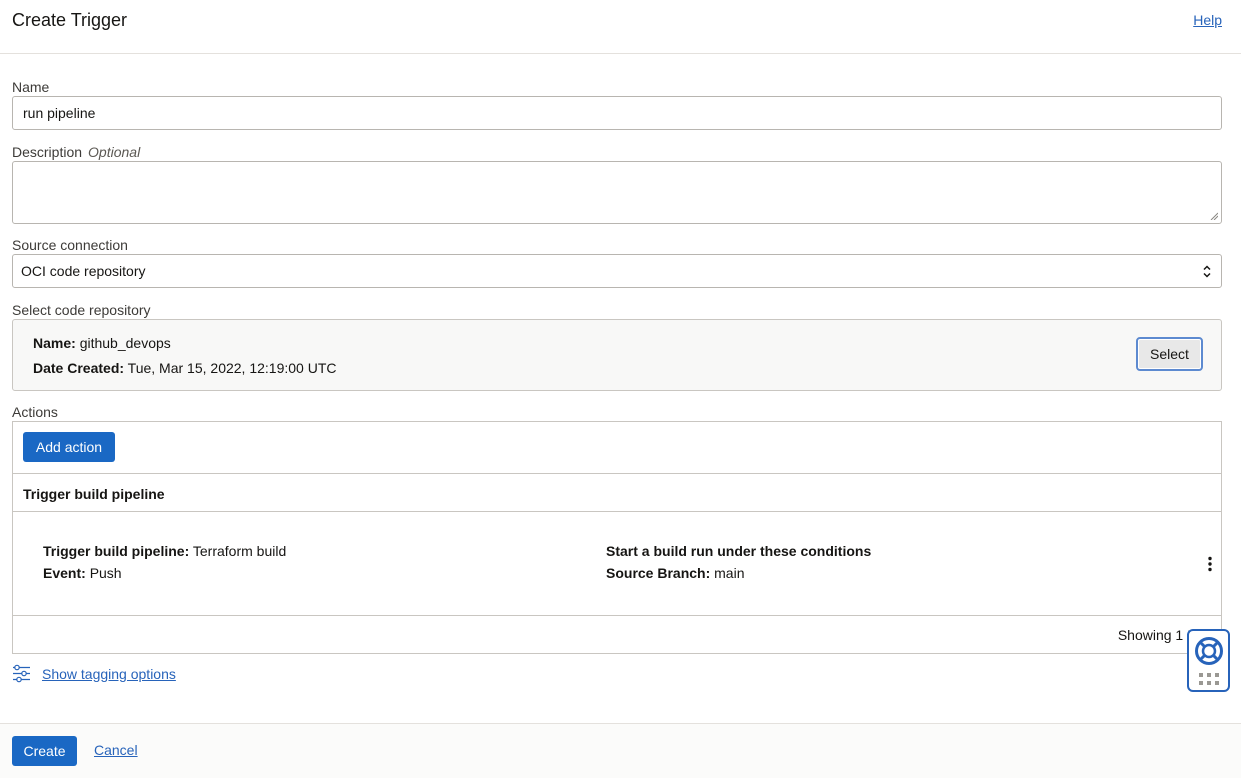 This screenshot has width=1241, height=778. I want to click on optional-hint: Optional, so click(114, 152).